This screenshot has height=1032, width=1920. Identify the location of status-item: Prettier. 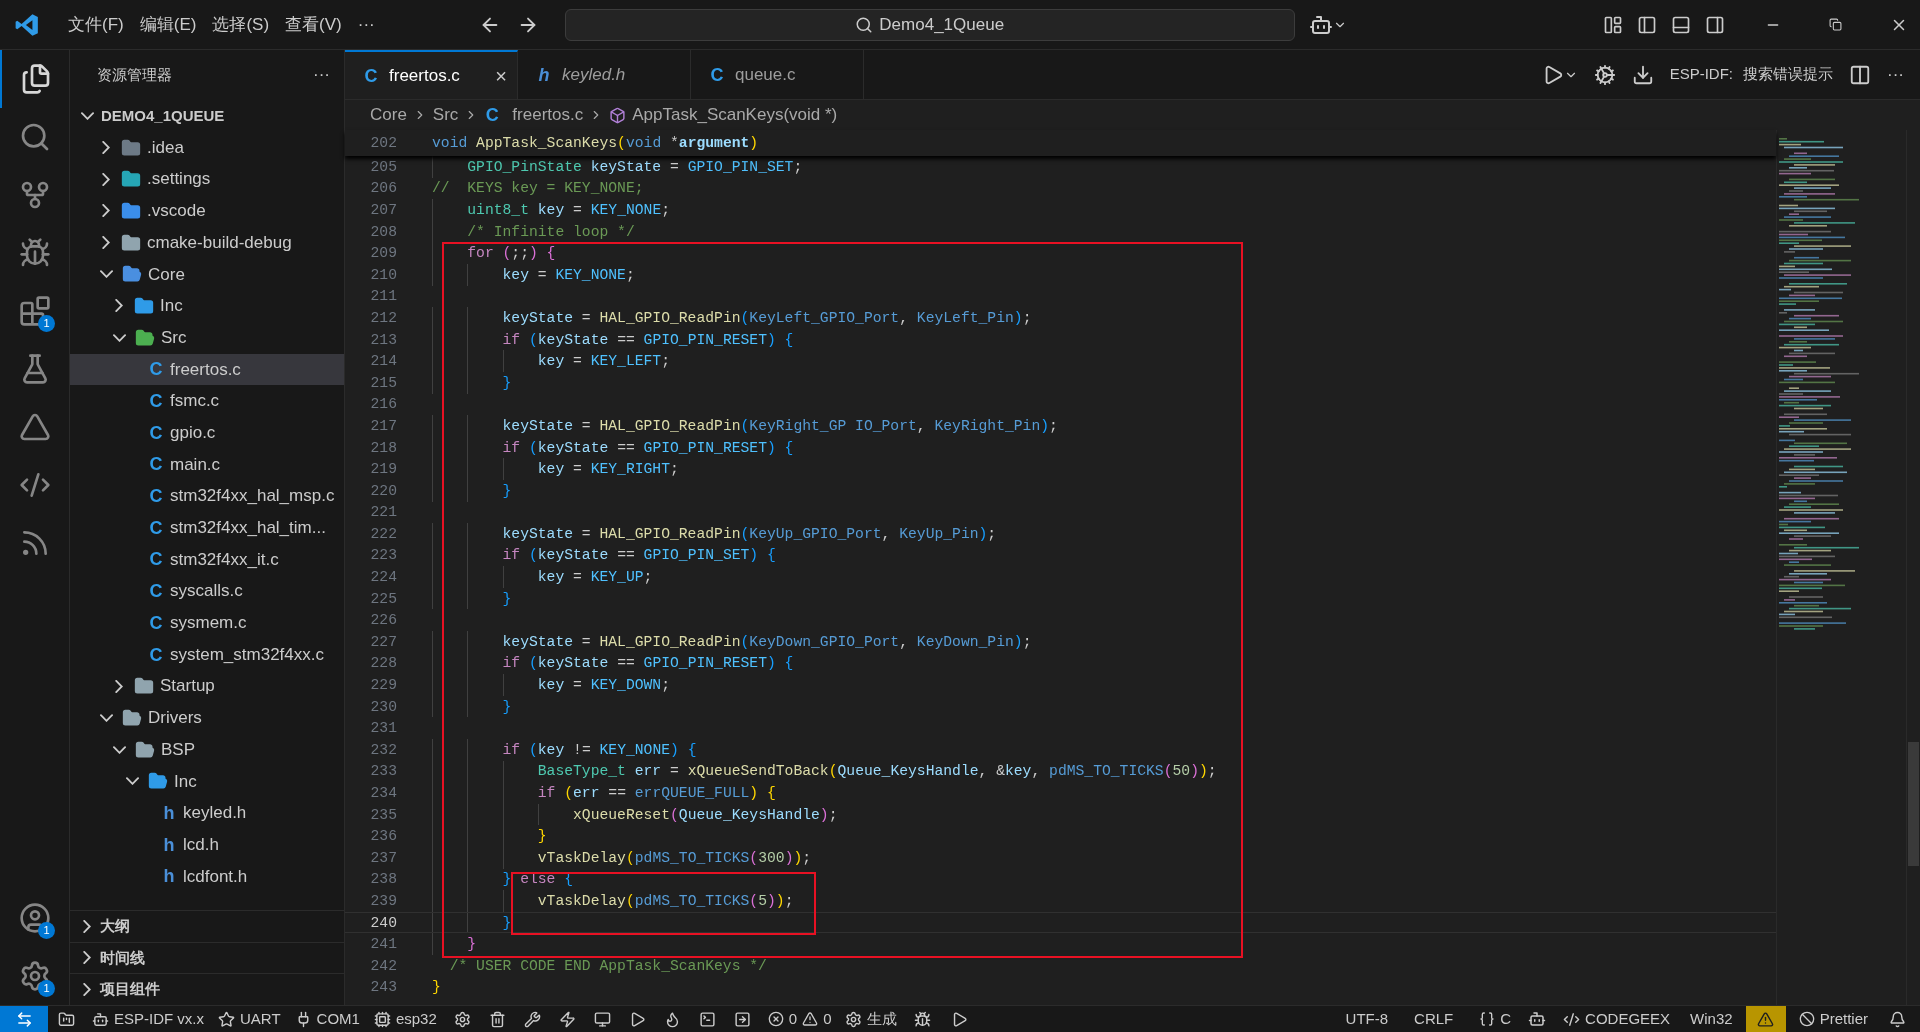
(1833, 1019).